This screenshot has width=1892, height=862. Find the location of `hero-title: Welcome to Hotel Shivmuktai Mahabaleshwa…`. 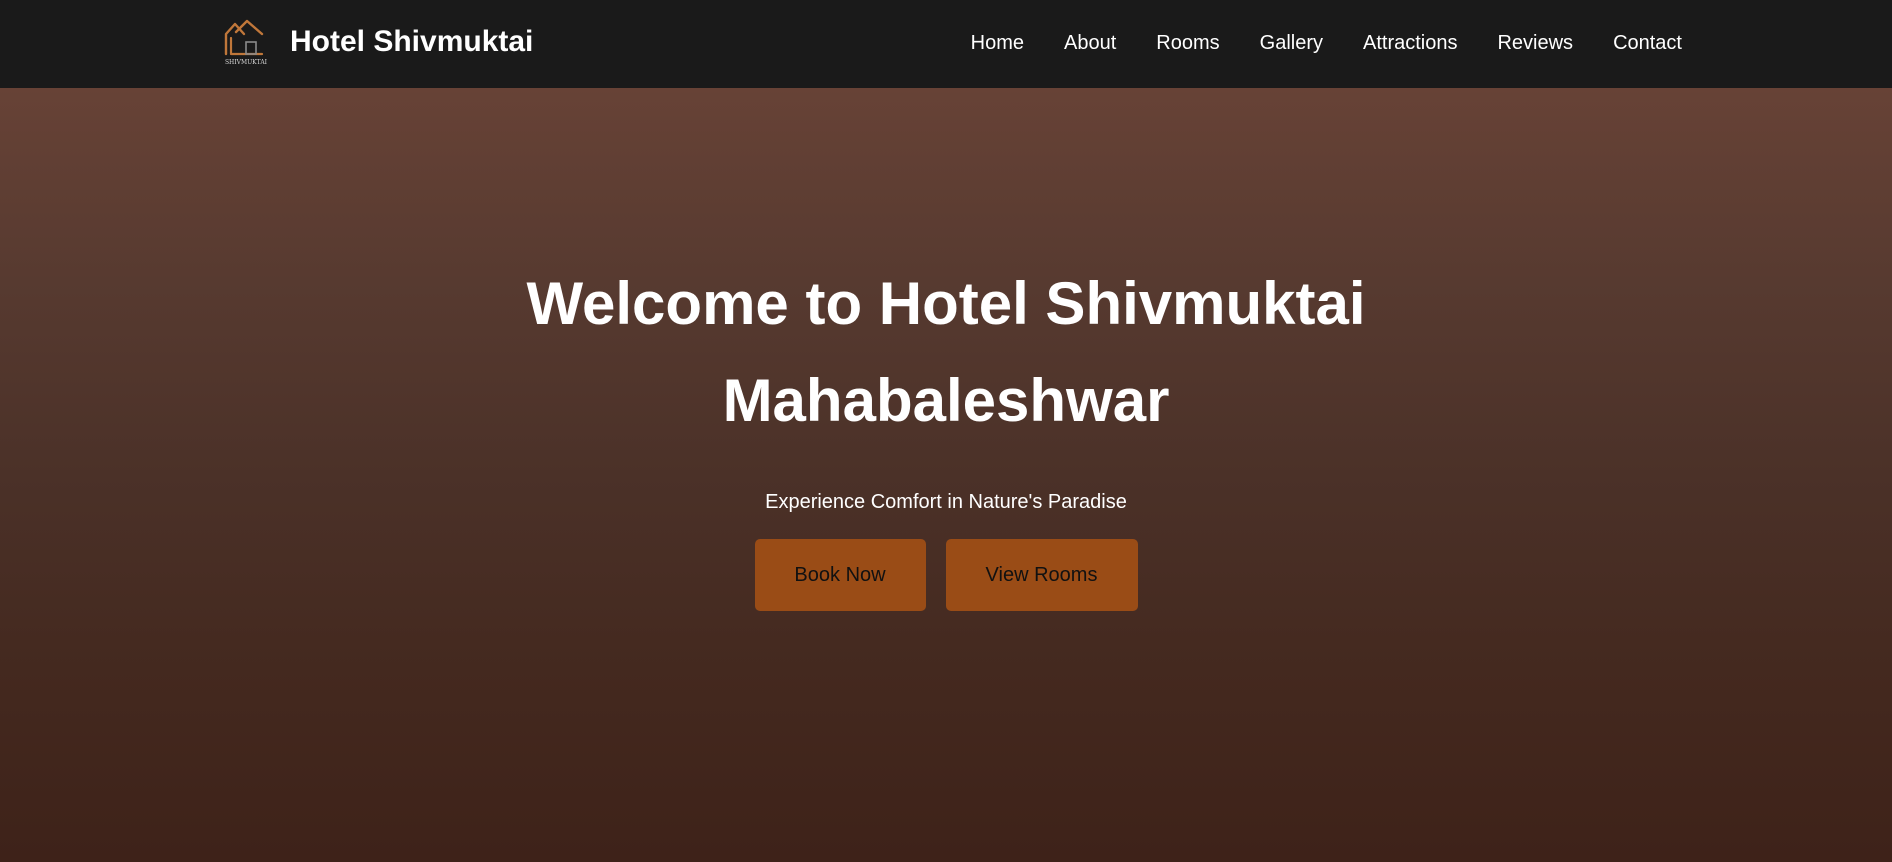

hero-title: Welcome to Hotel Shivmuktai Mahabaleshwa… is located at coordinates (946, 352).